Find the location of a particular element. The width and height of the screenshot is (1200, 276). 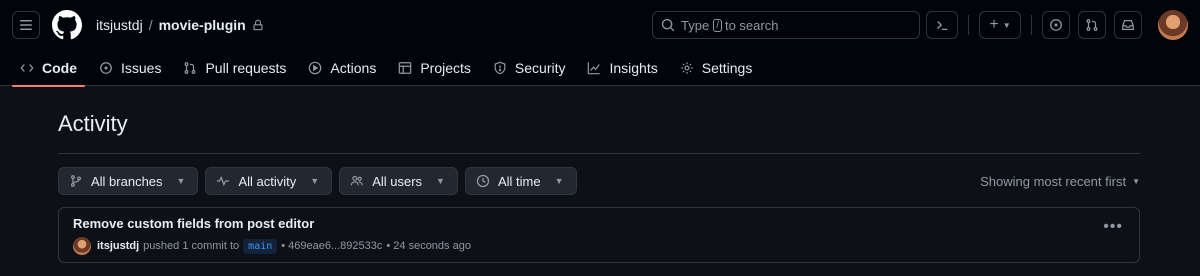

sort-order-dropdown: Showing most recent first ▼ is located at coordinates (1060, 181).